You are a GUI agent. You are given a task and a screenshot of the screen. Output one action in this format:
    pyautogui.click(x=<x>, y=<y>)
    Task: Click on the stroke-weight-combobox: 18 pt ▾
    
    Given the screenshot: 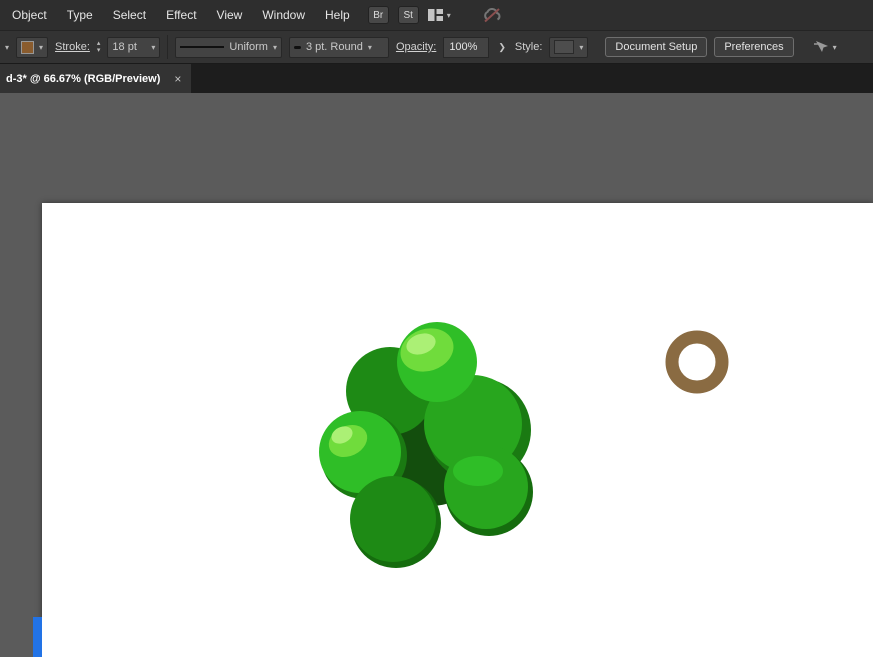 What is the action you would take?
    pyautogui.click(x=134, y=47)
    